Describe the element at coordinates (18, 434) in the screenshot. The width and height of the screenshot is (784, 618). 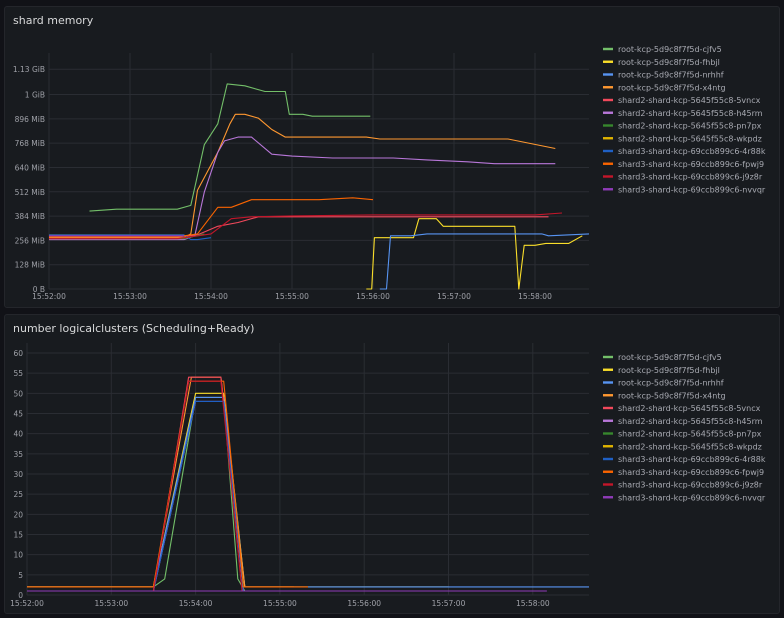
I see `y-tick-label: 40` at that location.